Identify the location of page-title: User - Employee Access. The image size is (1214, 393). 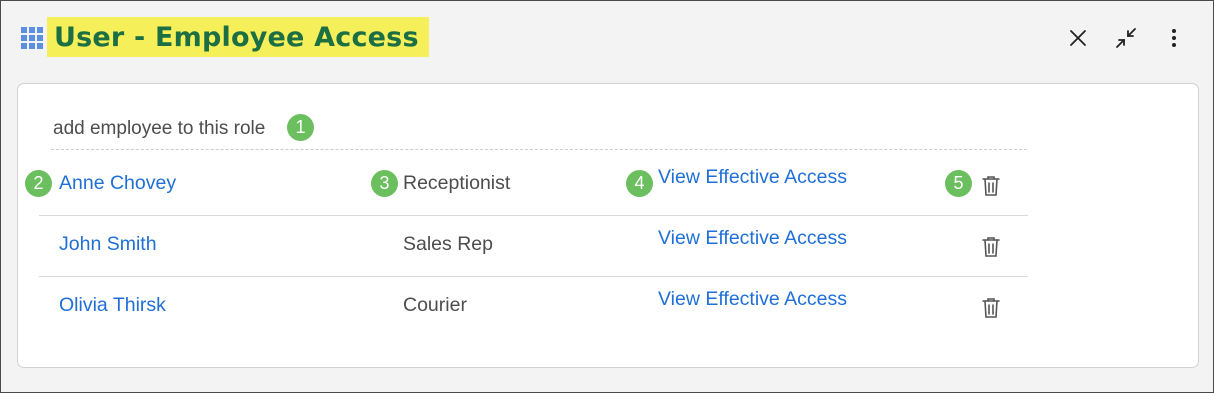
(236, 37).